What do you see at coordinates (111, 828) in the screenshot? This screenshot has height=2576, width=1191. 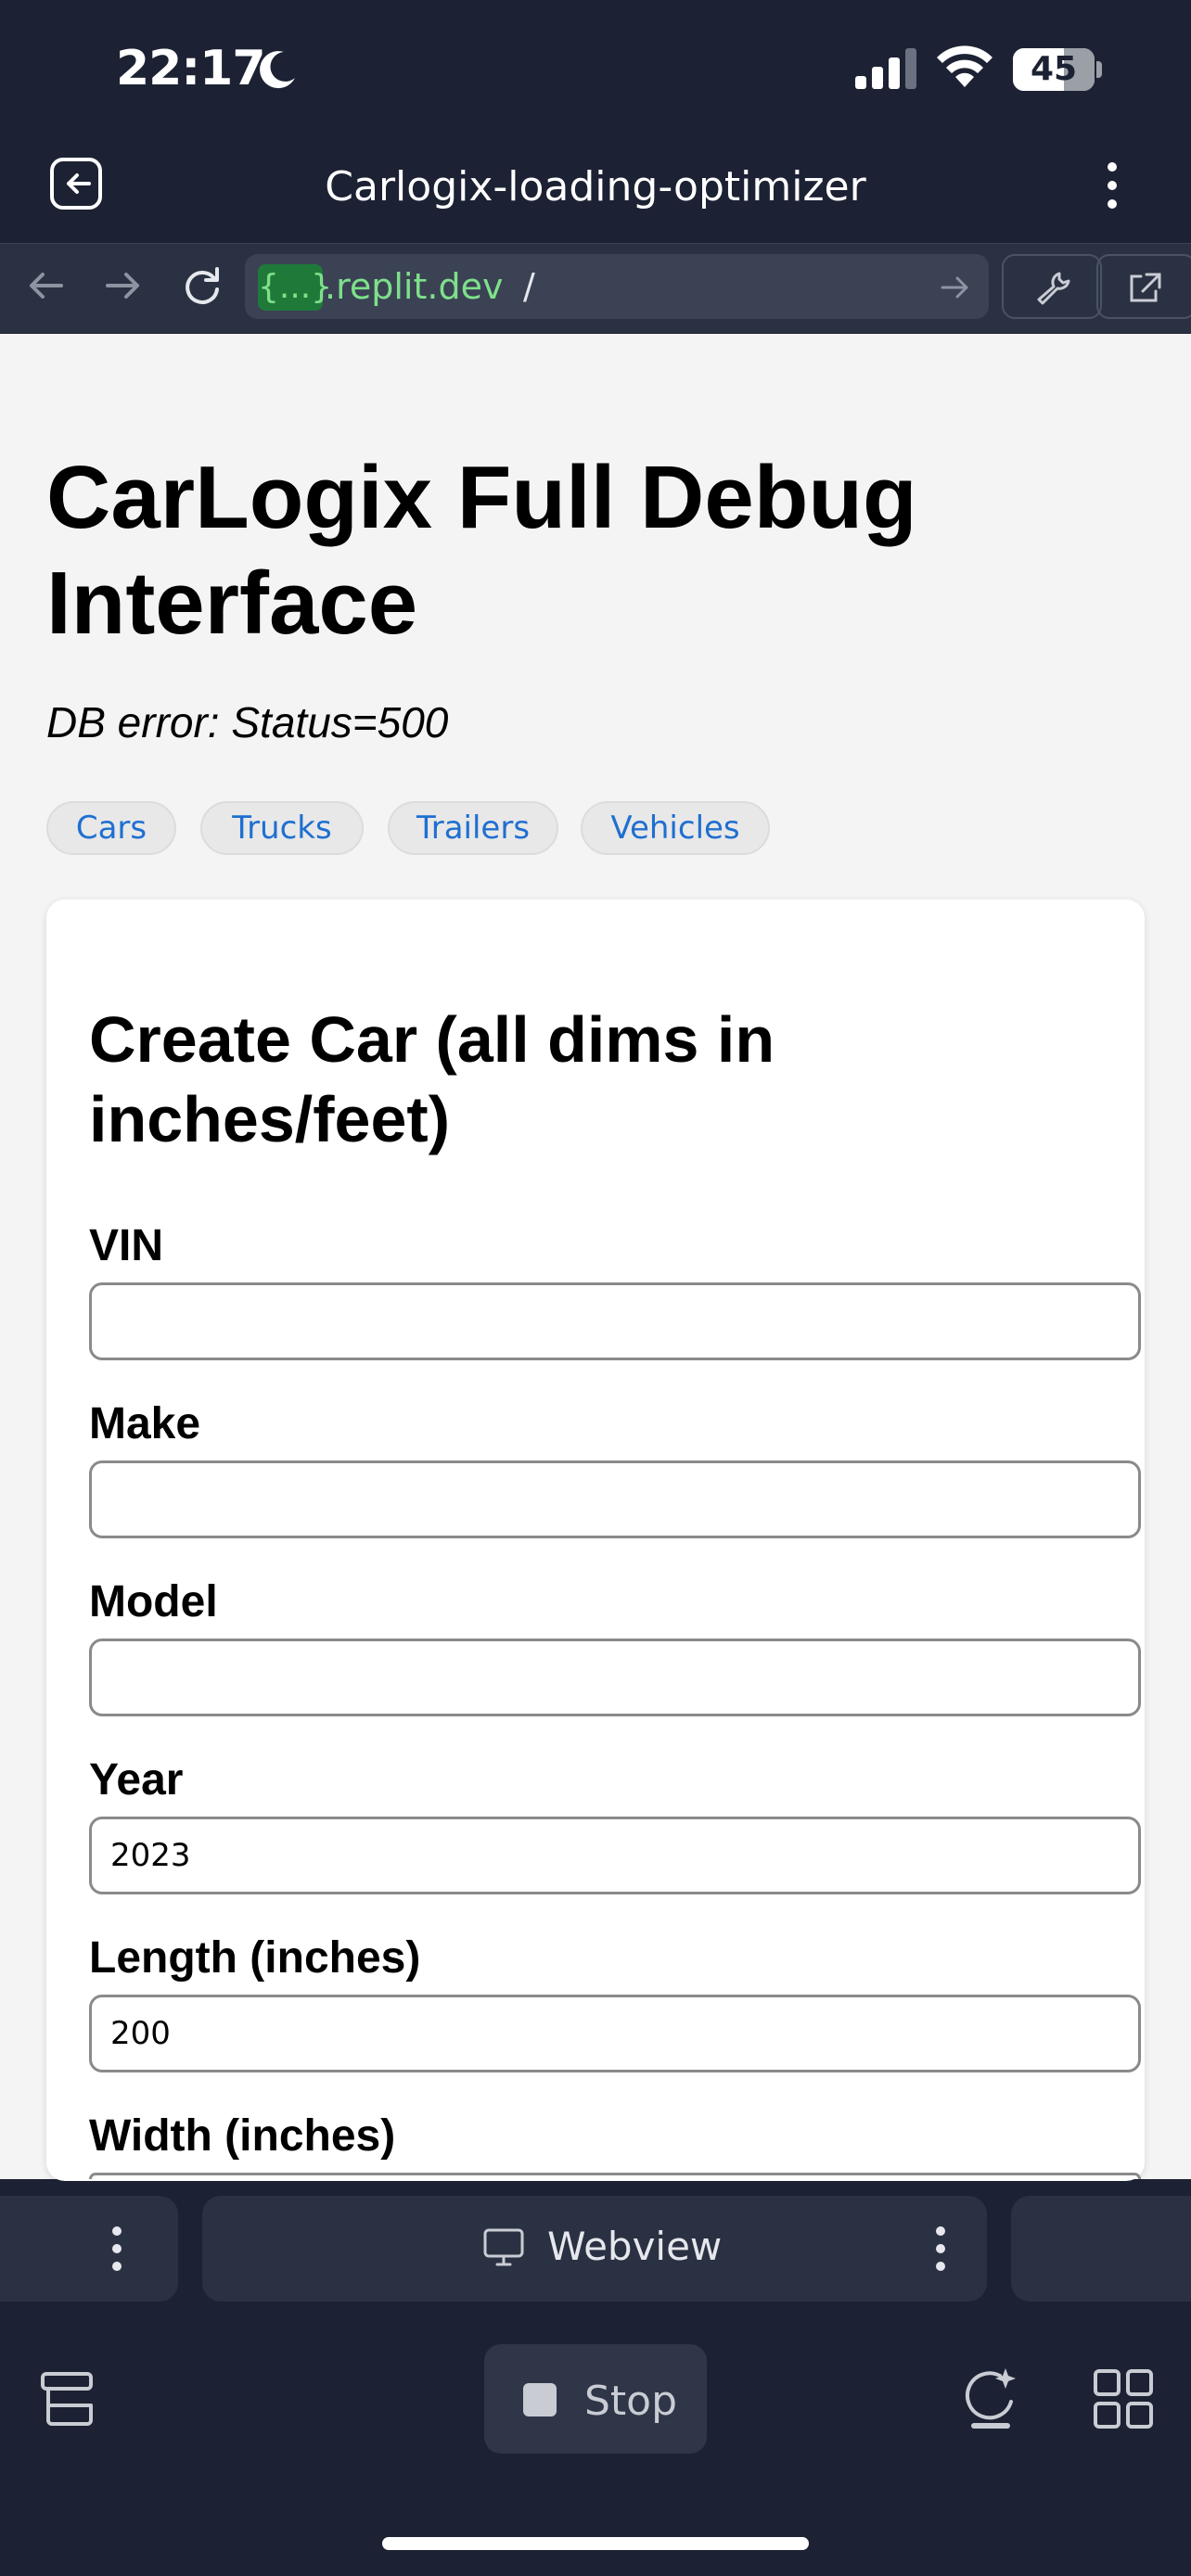 I see `tab-cars: Cars` at bounding box center [111, 828].